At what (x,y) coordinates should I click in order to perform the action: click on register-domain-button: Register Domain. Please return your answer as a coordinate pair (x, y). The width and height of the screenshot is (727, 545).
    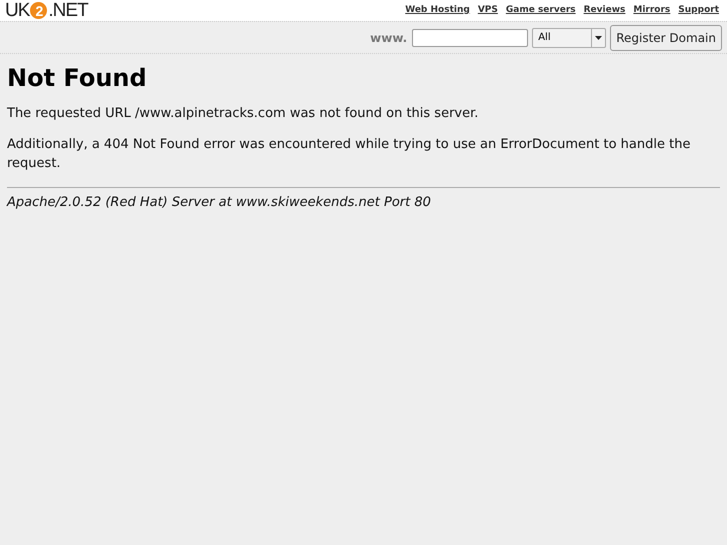
    Looking at the image, I should click on (666, 37).